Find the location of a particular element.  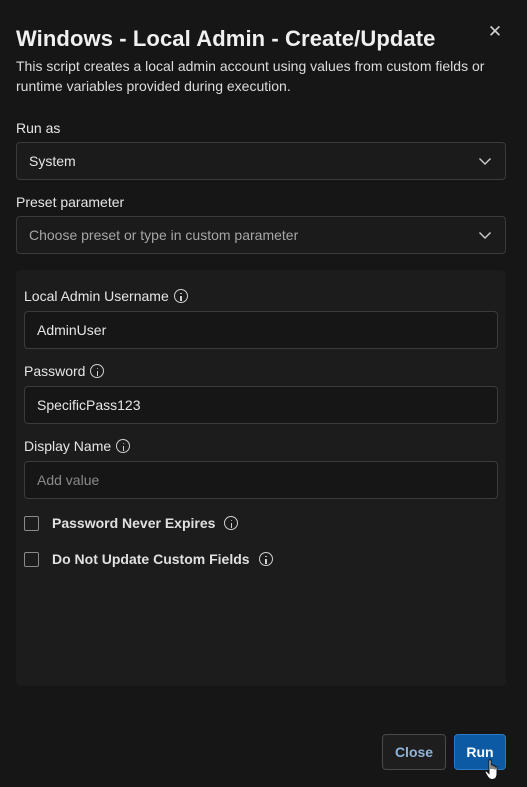

run-as-value: System is located at coordinates (52, 161).